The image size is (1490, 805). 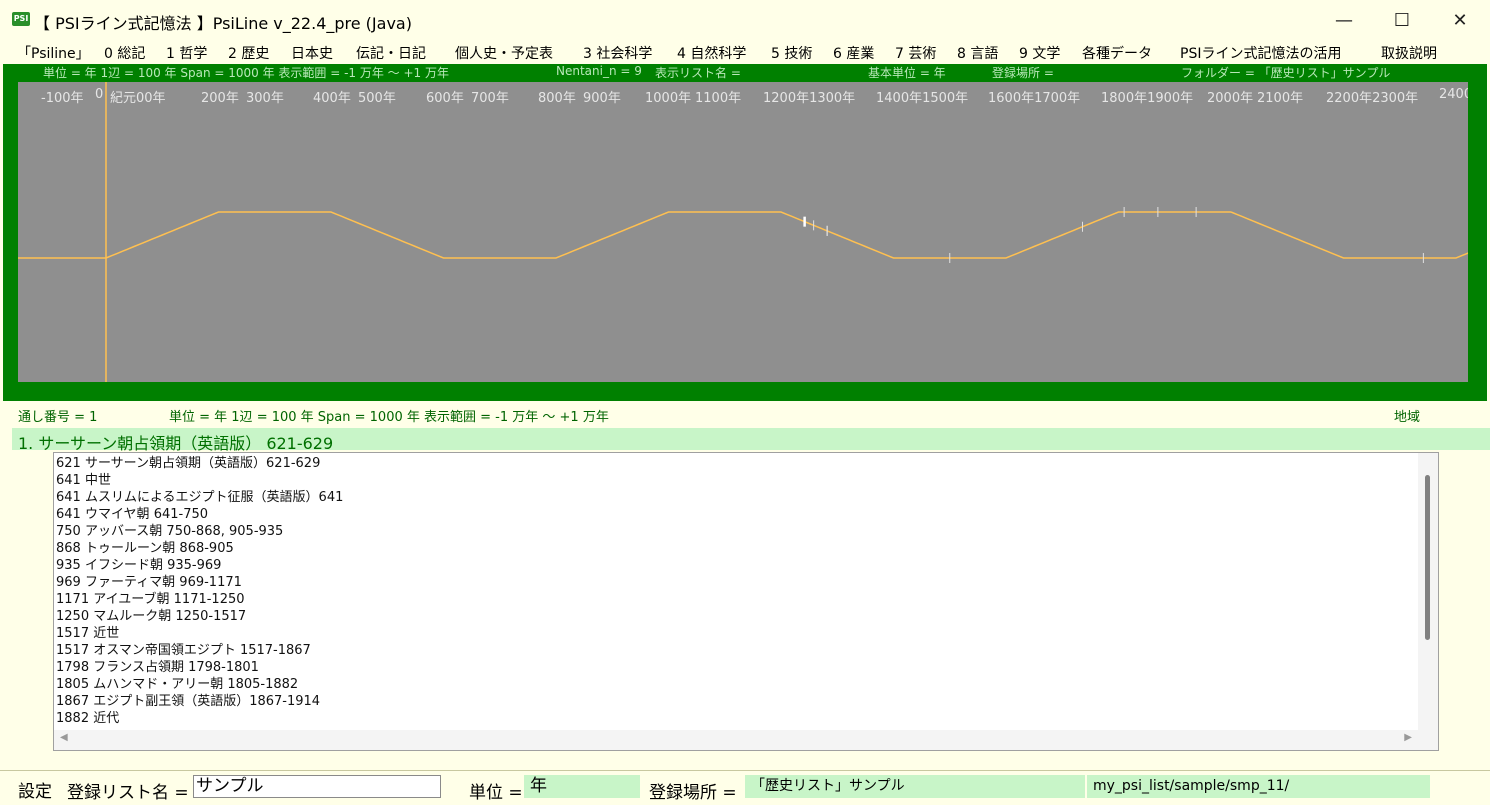 What do you see at coordinates (1117, 53) in the screenshot?
I see `menu-various-data: 各種データ` at bounding box center [1117, 53].